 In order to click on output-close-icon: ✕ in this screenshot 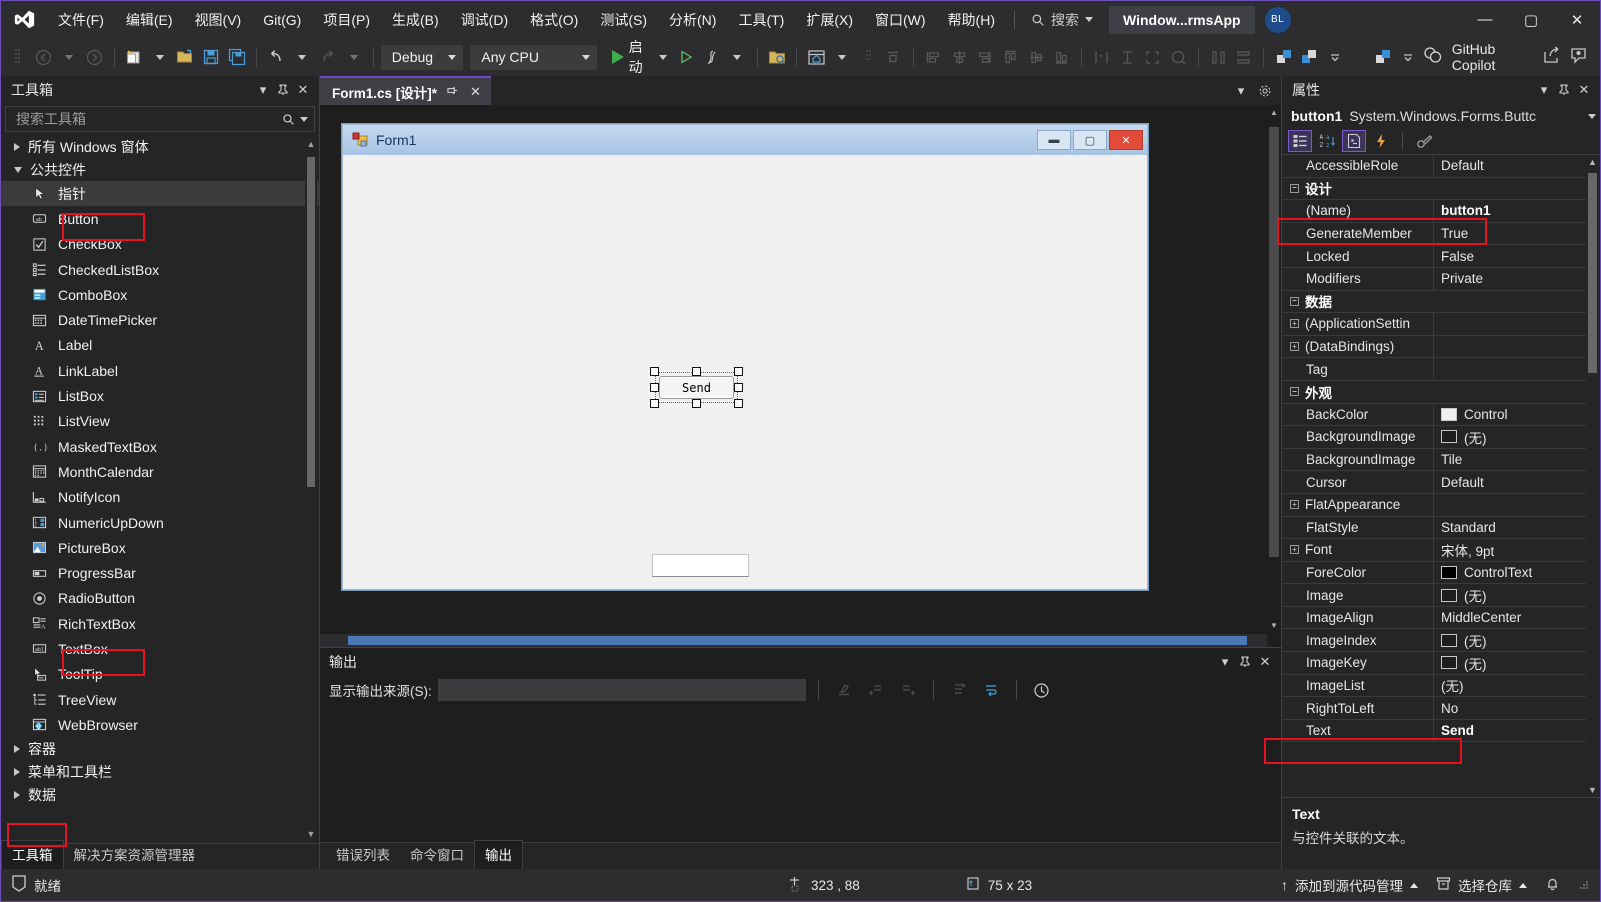, I will do `click(1265, 662)`.